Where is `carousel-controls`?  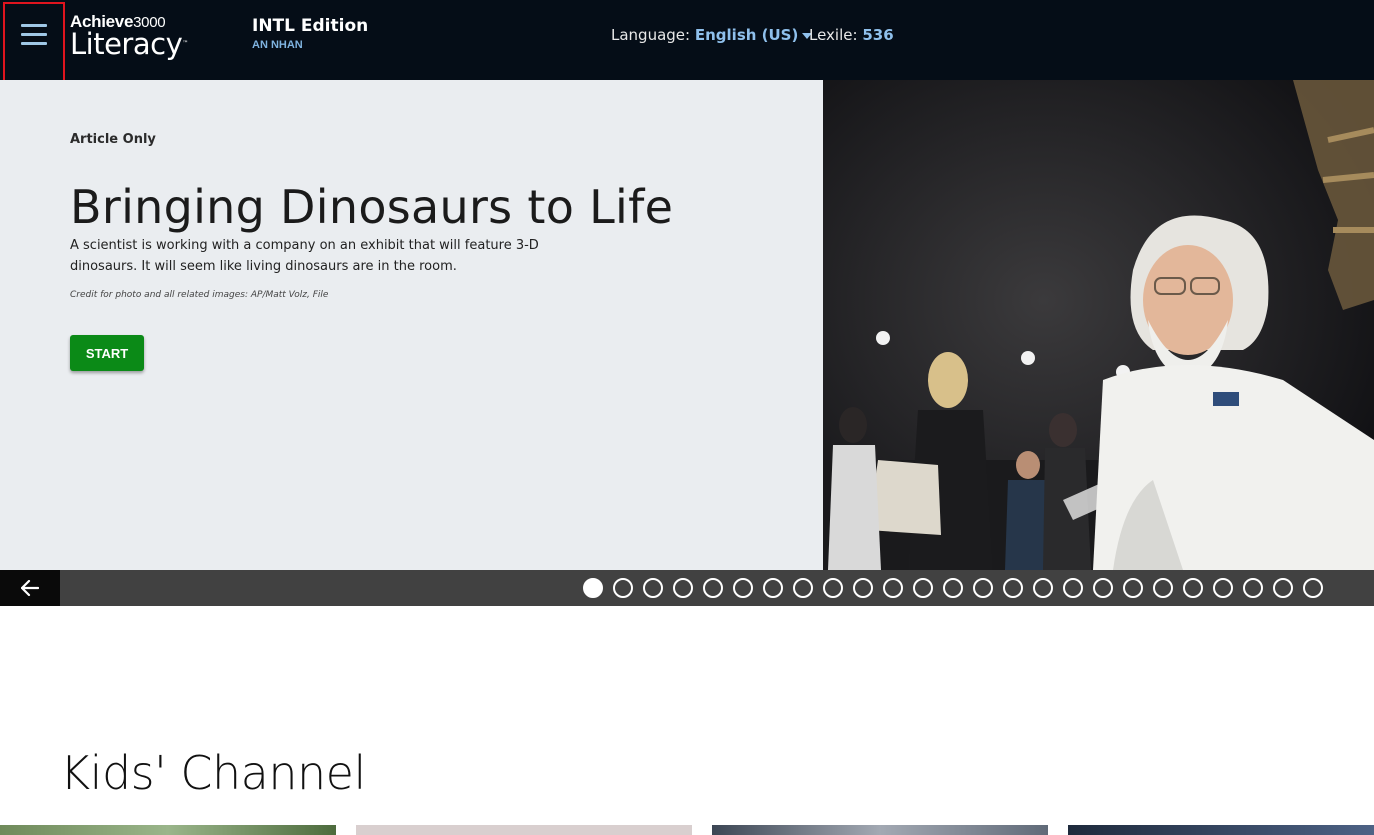
carousel-controls is located at coordinates (687, 588).